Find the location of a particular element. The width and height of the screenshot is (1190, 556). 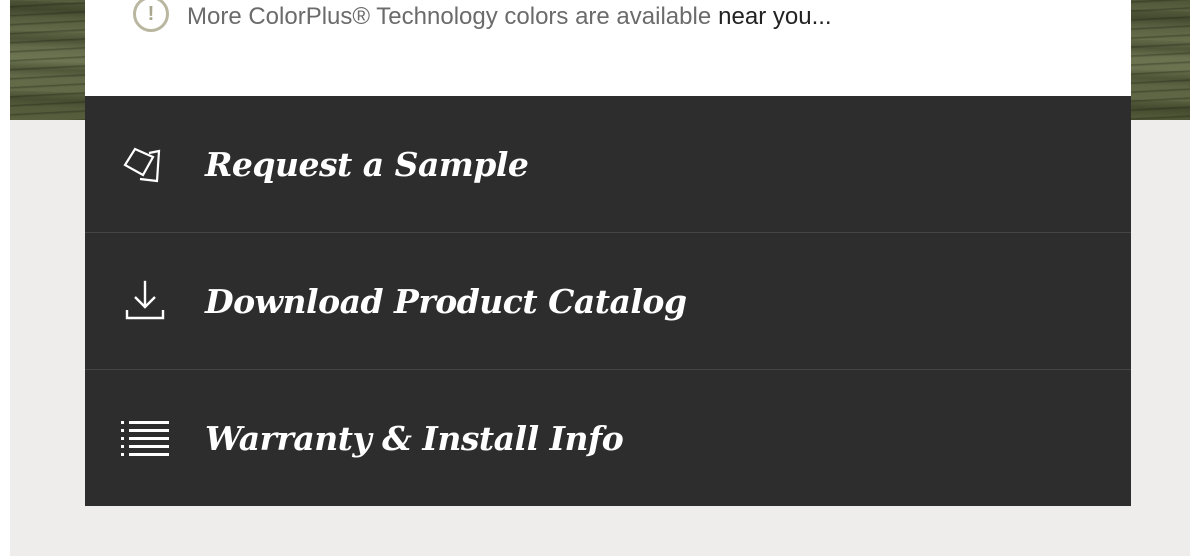

page-edge is located at coordinates (5, 278).